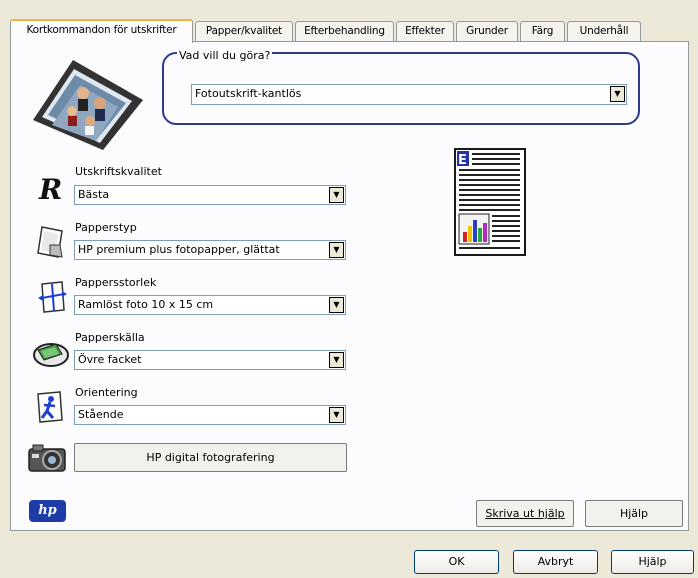  I want to click on tab-basics: Grunder, so click(487, 31).